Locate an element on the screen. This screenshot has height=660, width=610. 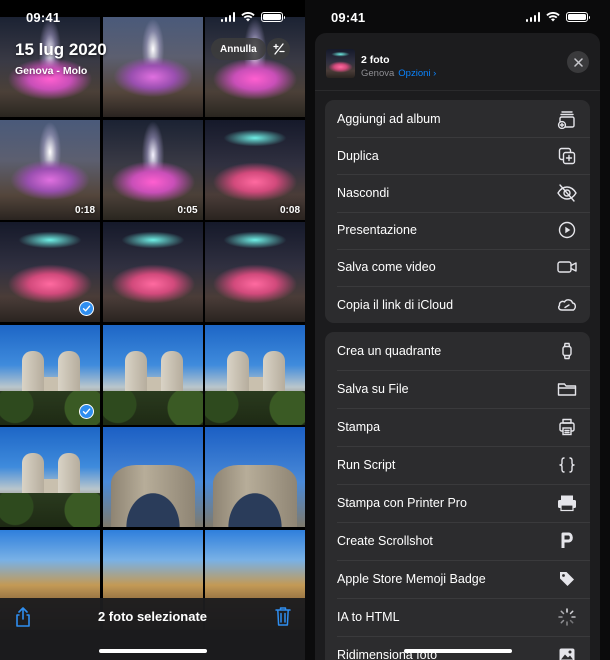
action-duplicate: Duplica is located at coordinates (457, 155).